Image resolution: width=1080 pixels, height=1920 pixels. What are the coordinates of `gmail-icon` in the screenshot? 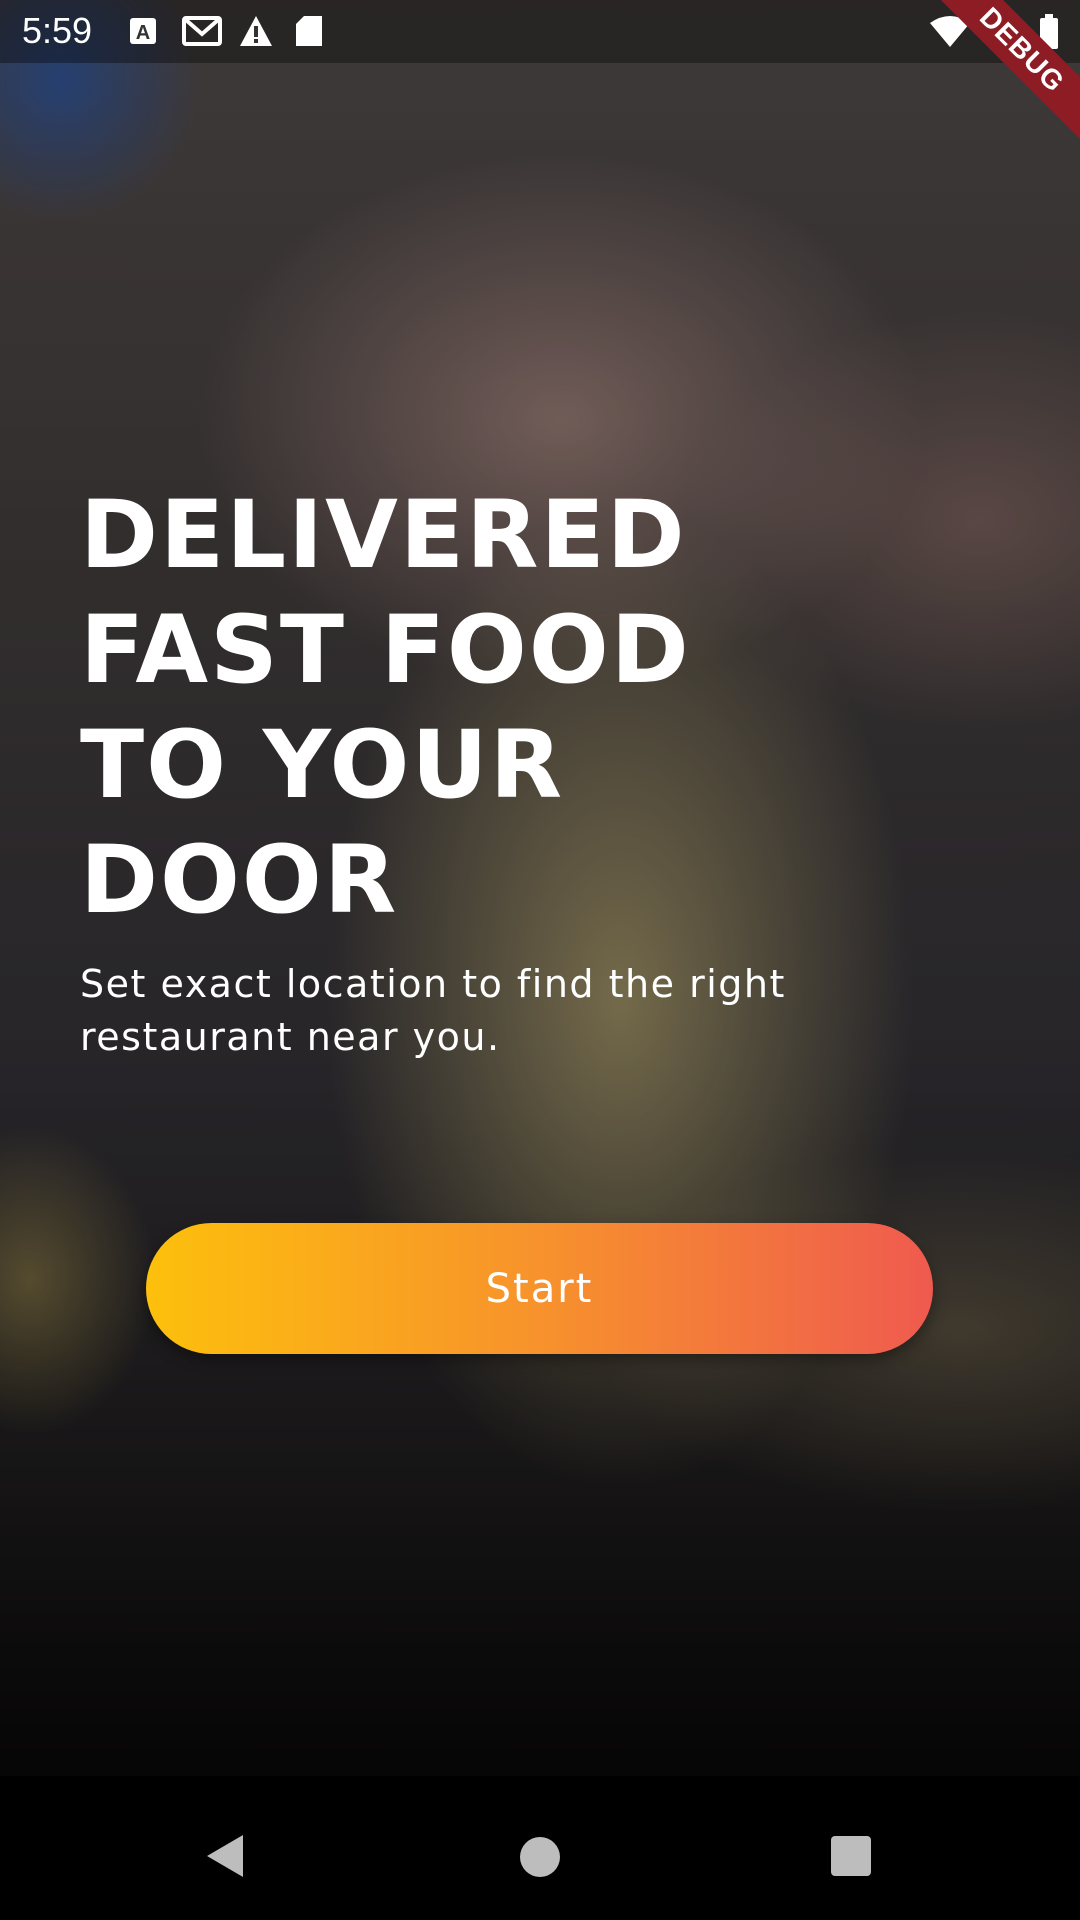 It's located at (202, 31).